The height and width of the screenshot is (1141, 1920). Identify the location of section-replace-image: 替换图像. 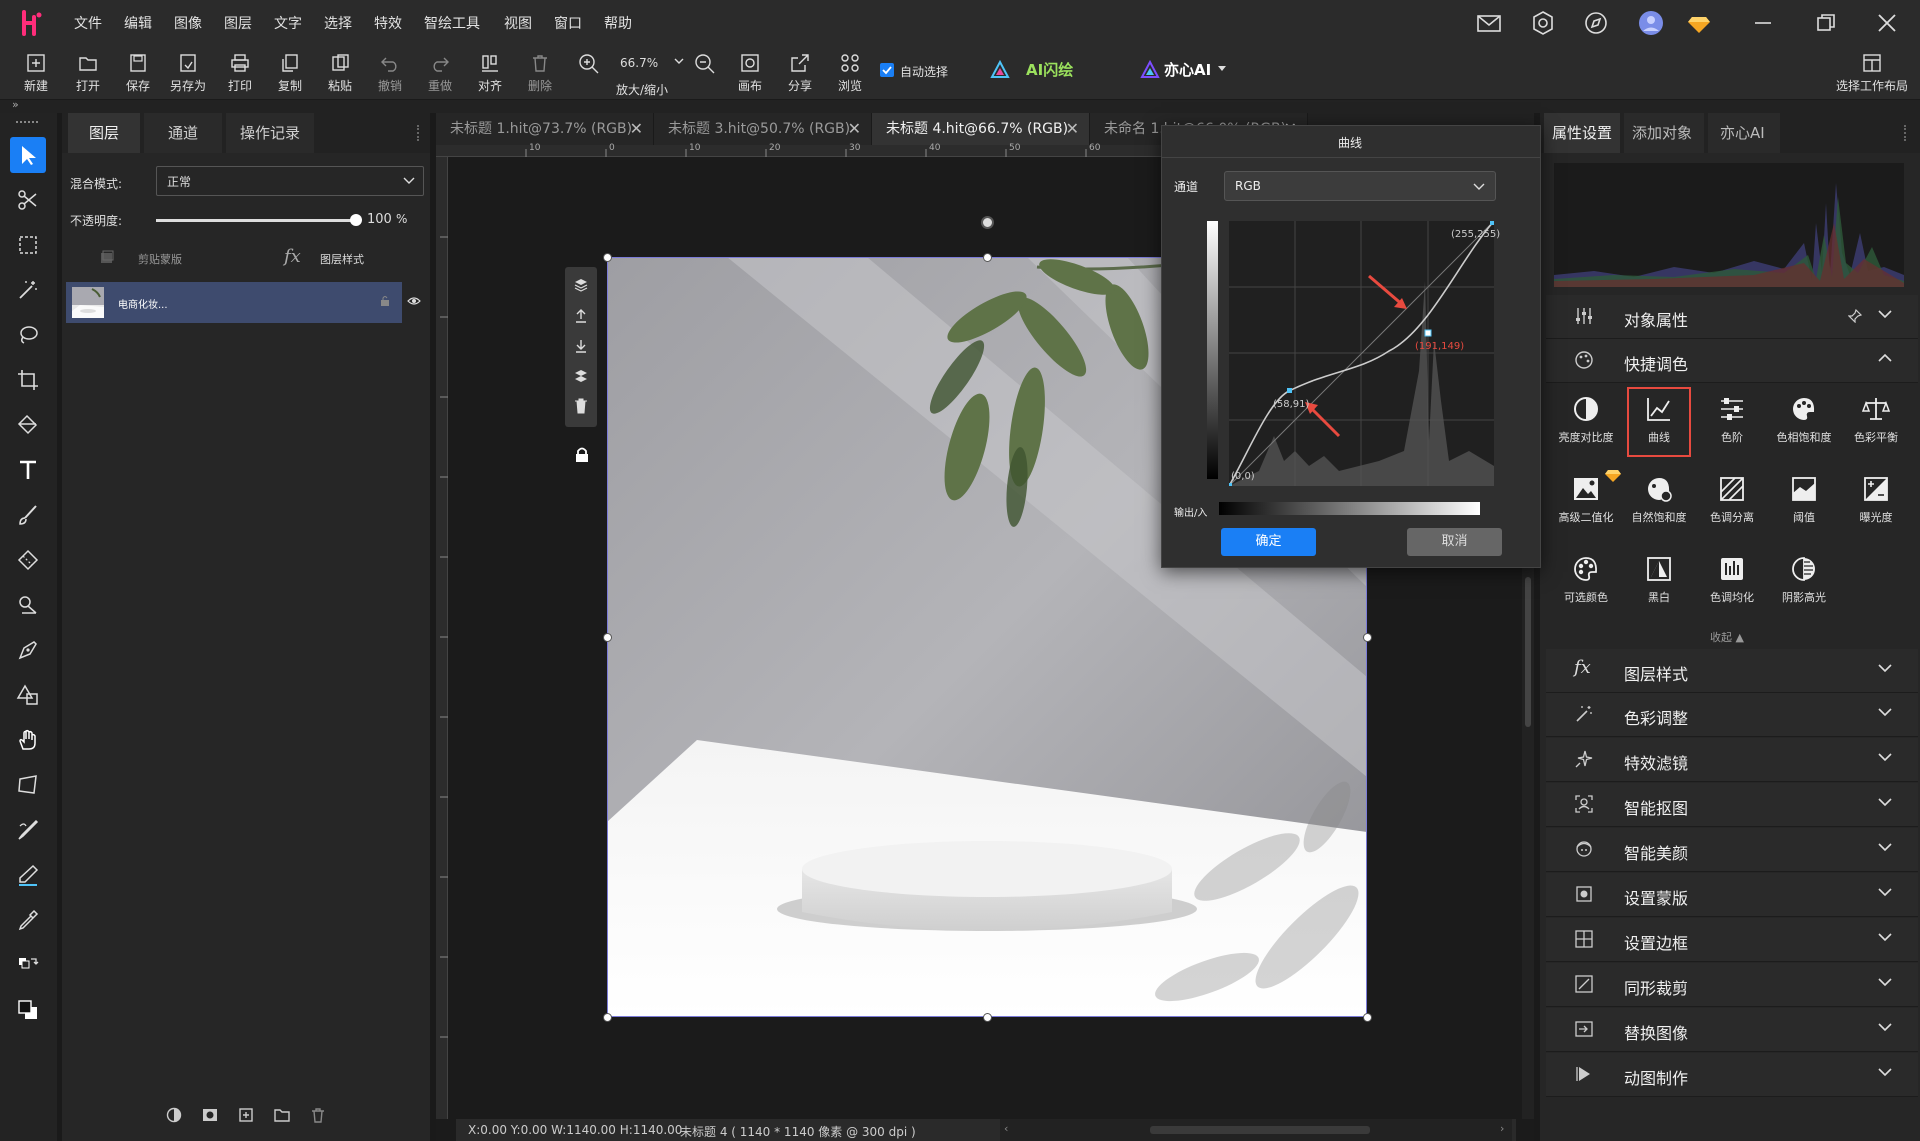
(1732, 1030).